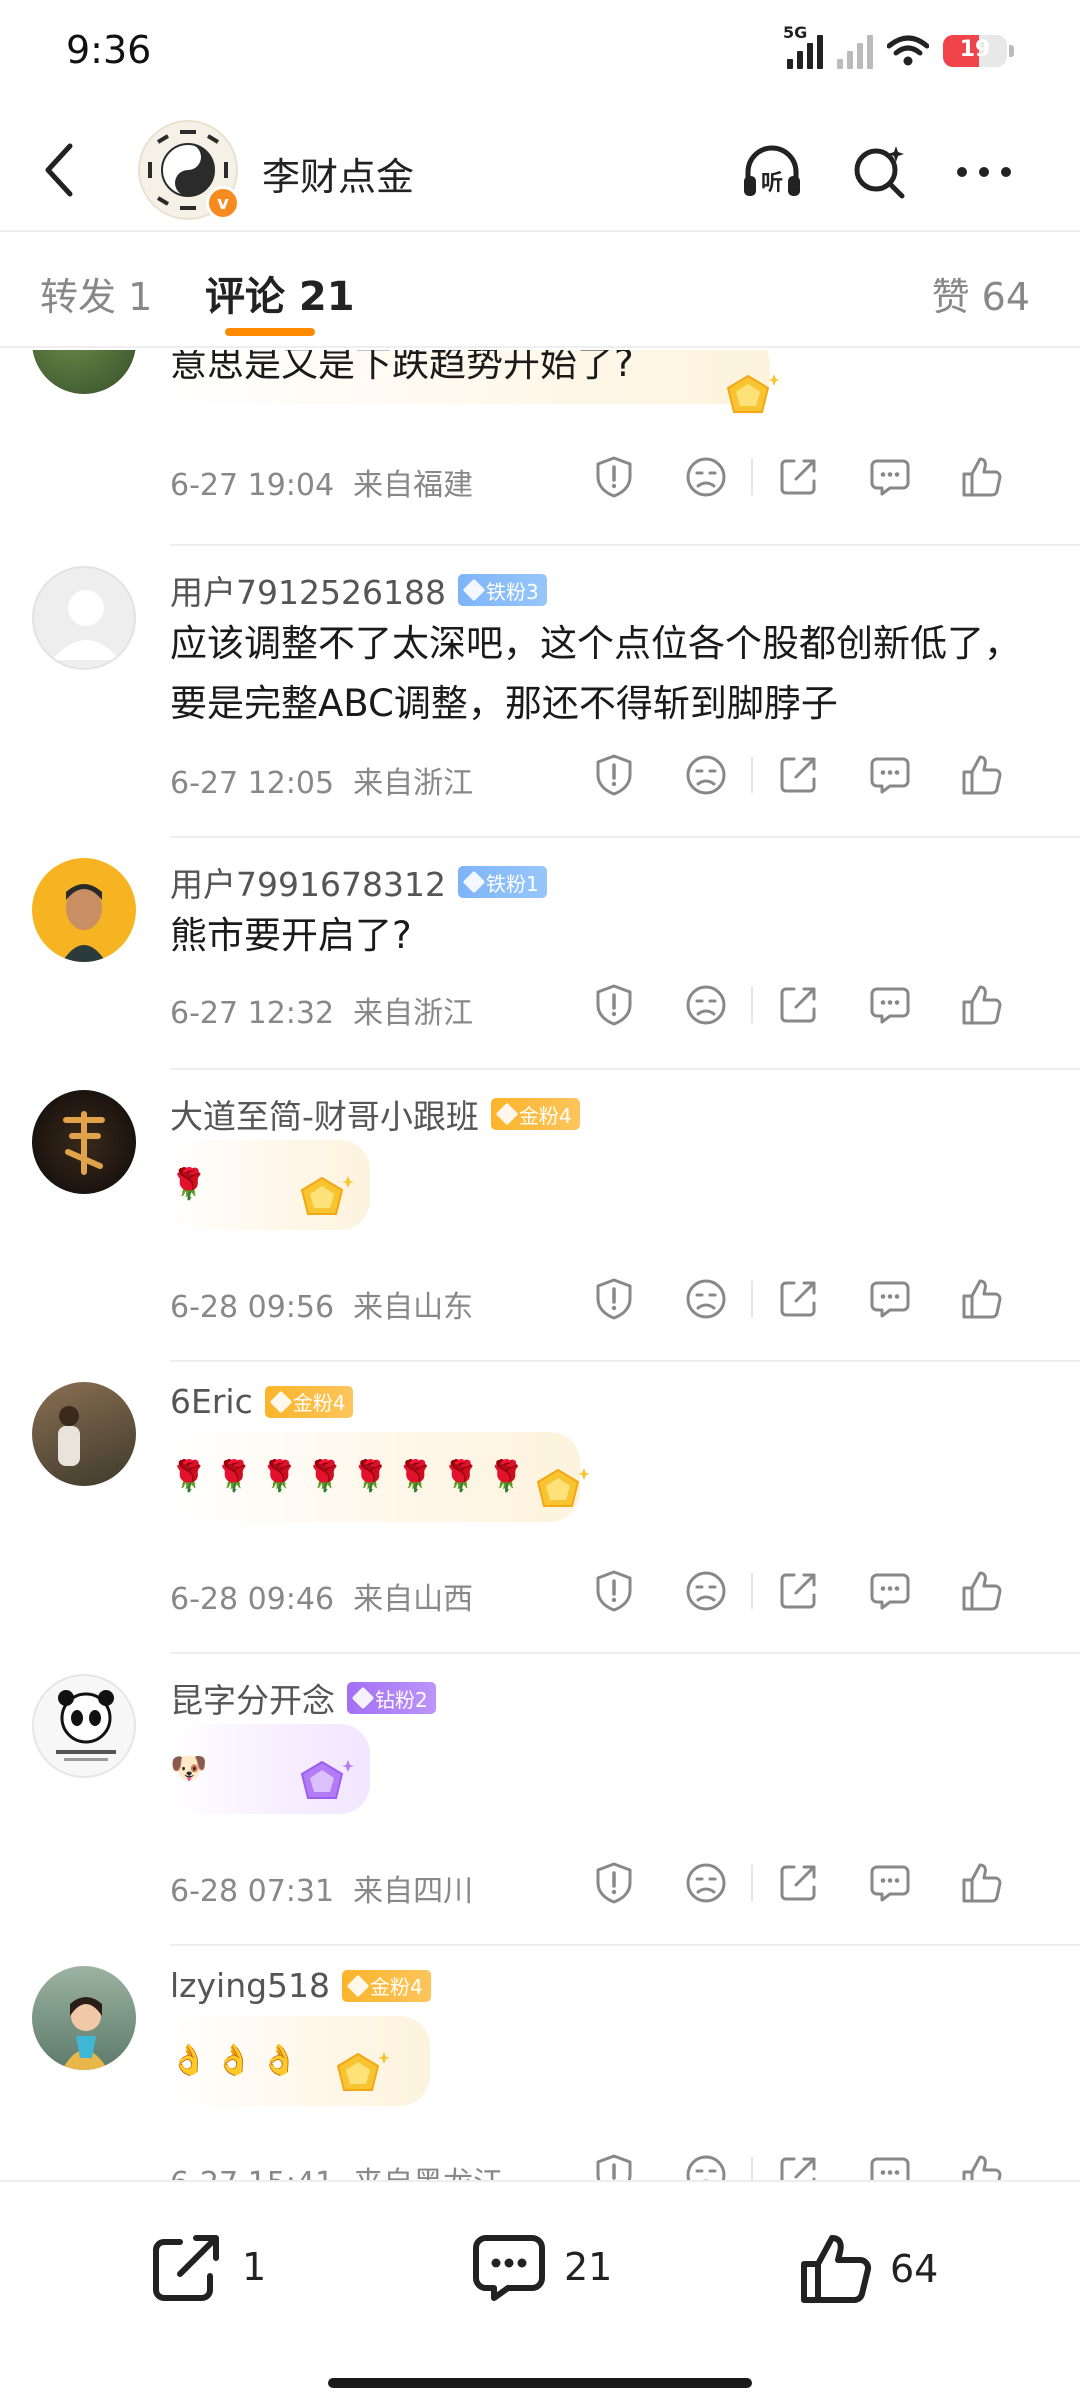 The height and width of the screenshot is (2400, 1080). Describe the element at coordinates (308, 882) in the screenshot. I see `username: 用户7991678312` at that location.